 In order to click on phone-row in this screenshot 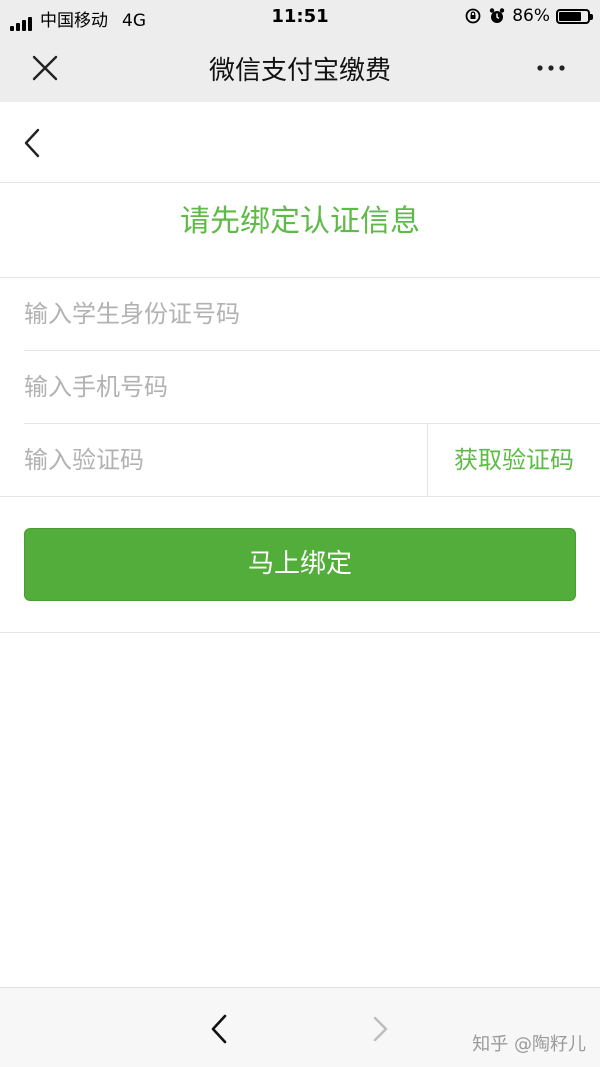, I will do `click(300, 387)`.